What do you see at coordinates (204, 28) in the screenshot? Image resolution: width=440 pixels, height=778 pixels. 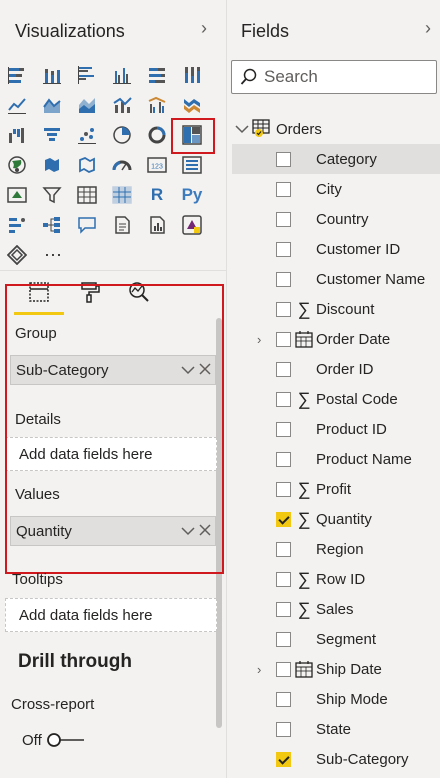 I see `collapse-visualizations-chevron-icon: ›` at bounding box center [204, 28].